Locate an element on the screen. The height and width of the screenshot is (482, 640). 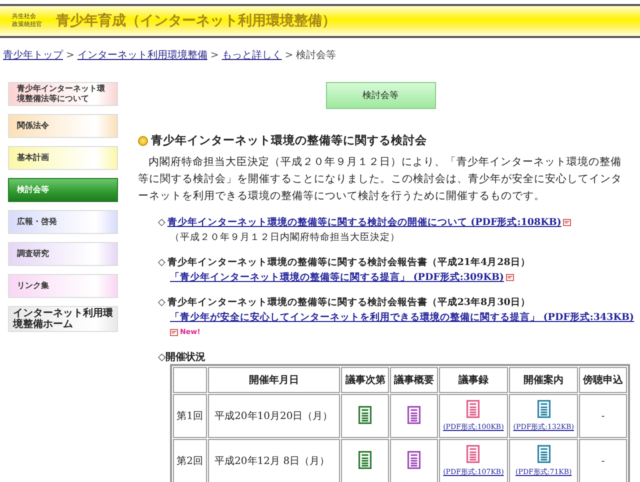
breadcrumb-current: 検討会等 is located at coordinates (316, 55).